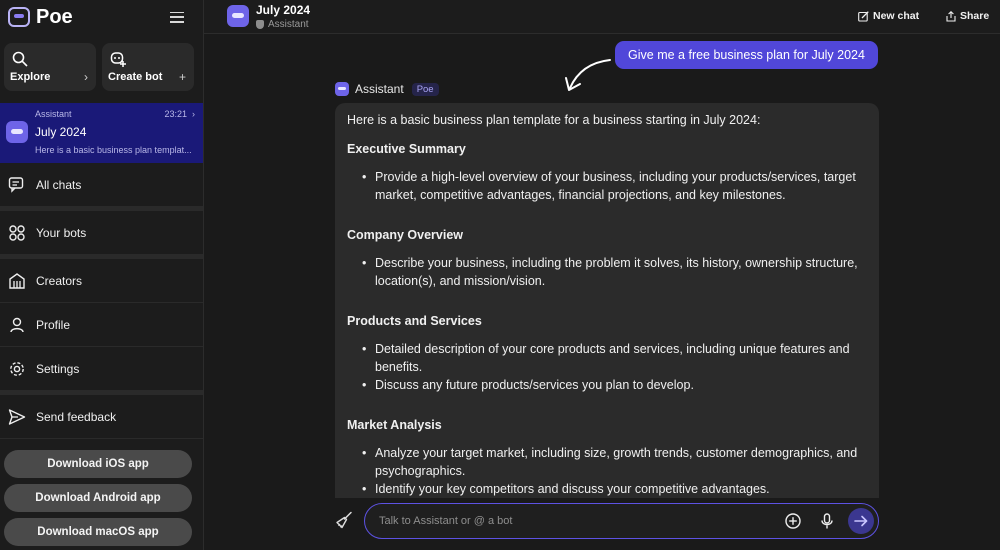 The height and width of the screenshot is (550, 1000). Describe the element at coordinates (58, 368) in the screenshot. I see `sidebar-item-label: Settings` at that location.